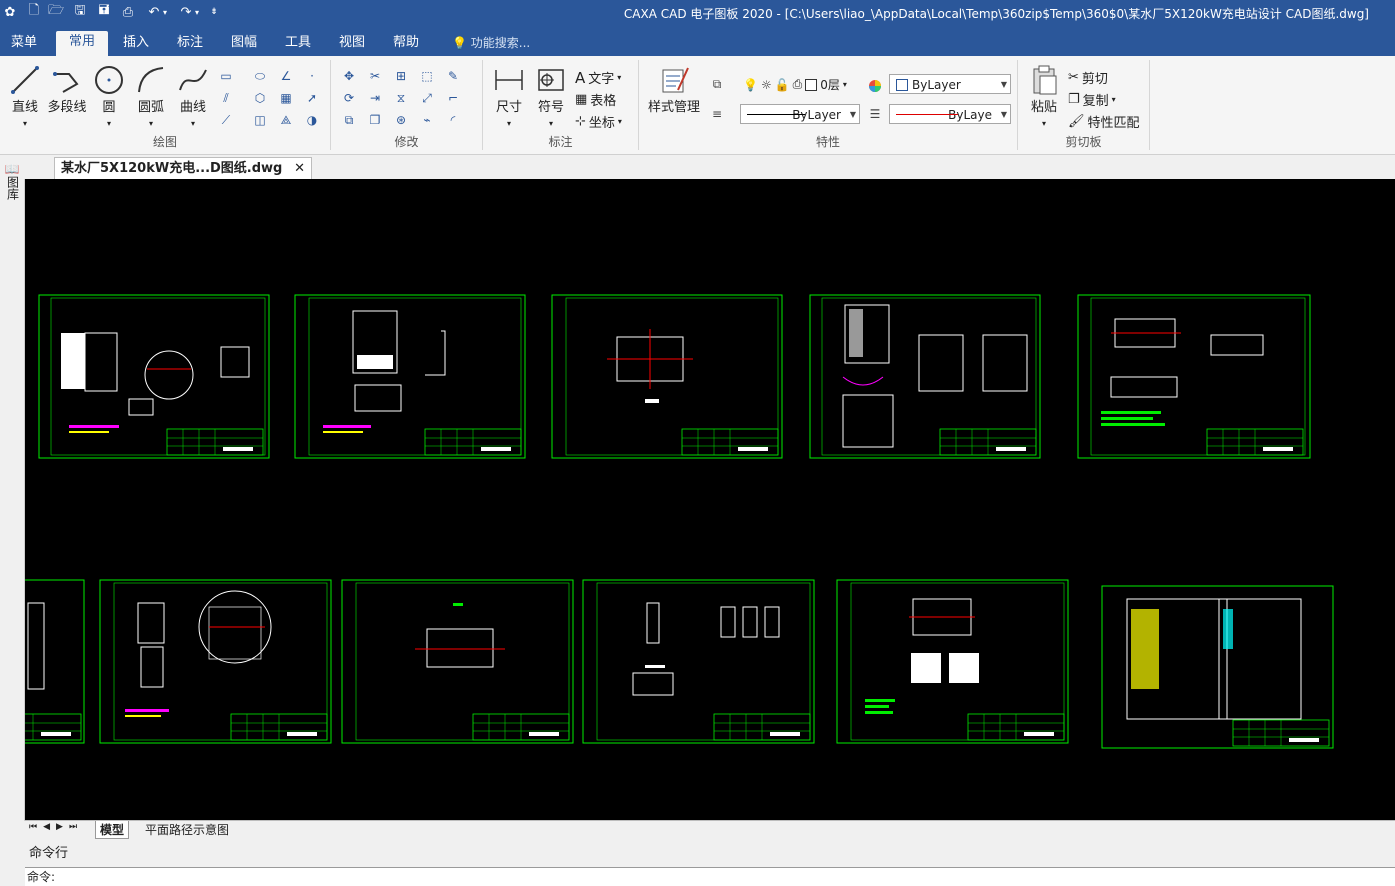  I want to click on fillet-icon: ◜, so click(453, 120).